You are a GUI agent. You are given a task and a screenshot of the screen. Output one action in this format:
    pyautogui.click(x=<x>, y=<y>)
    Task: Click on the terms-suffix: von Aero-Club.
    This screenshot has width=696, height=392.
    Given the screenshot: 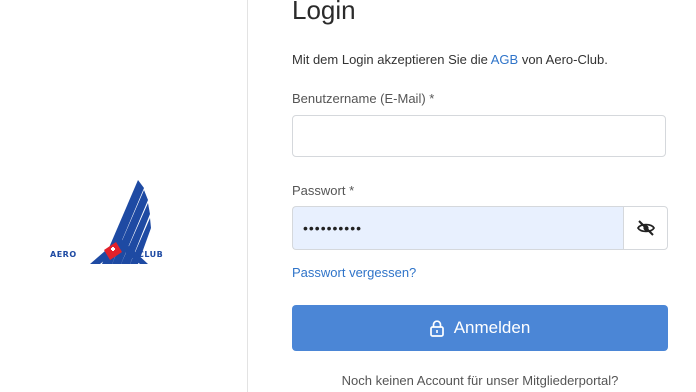 What is the action you would take?
    pyautogui.click(x=563, y=59)
    